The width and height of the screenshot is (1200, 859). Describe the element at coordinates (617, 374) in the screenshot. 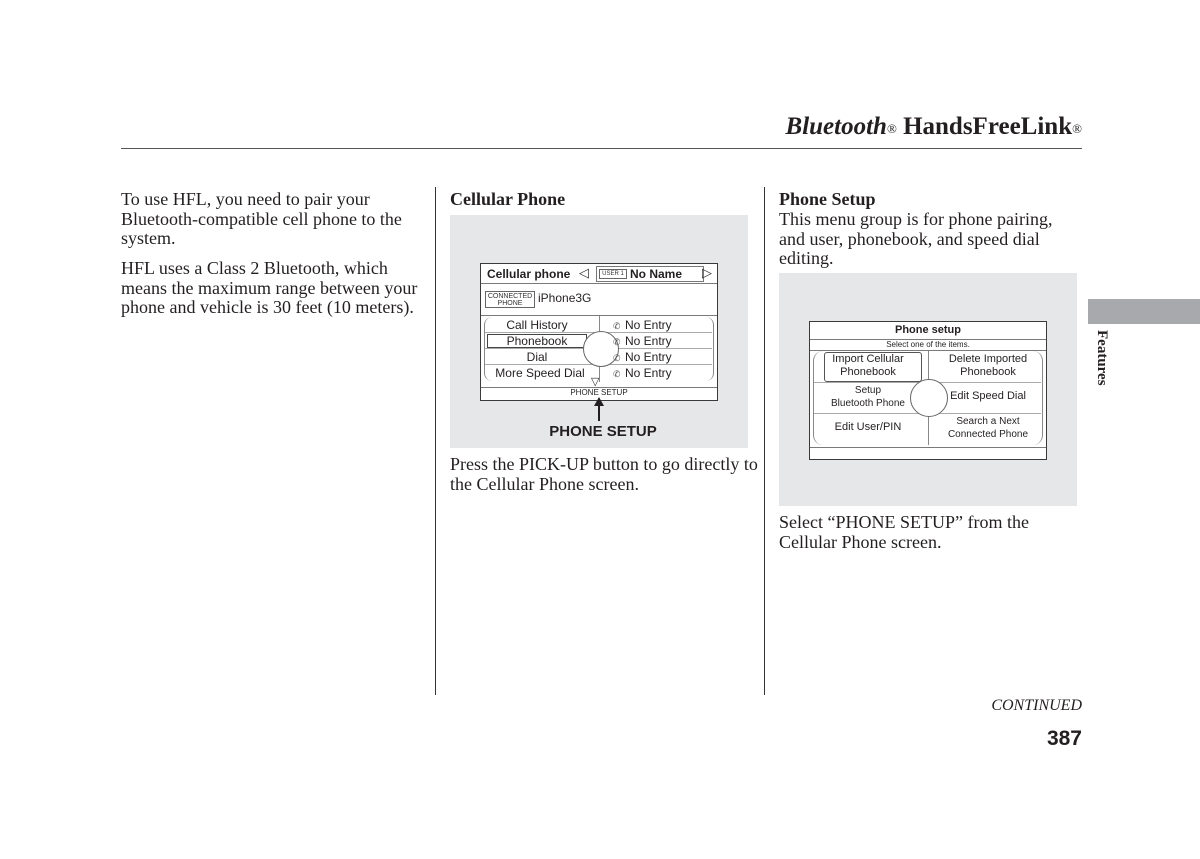

I see `speed-dial-4-icon: ✆` at that location.